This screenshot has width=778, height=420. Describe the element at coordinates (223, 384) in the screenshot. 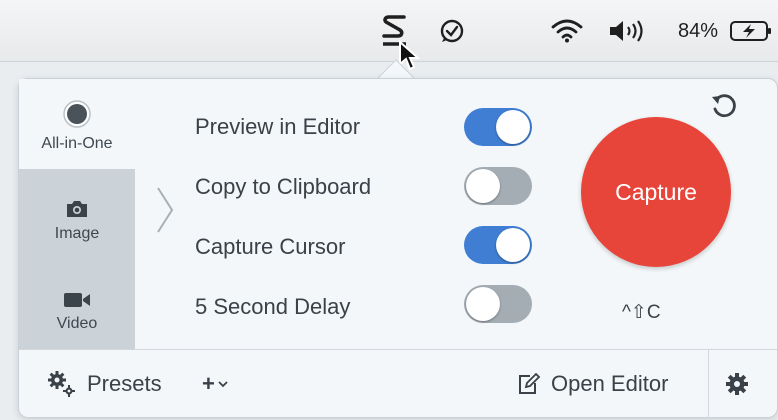

I see `chevron-down-icon` at that location.